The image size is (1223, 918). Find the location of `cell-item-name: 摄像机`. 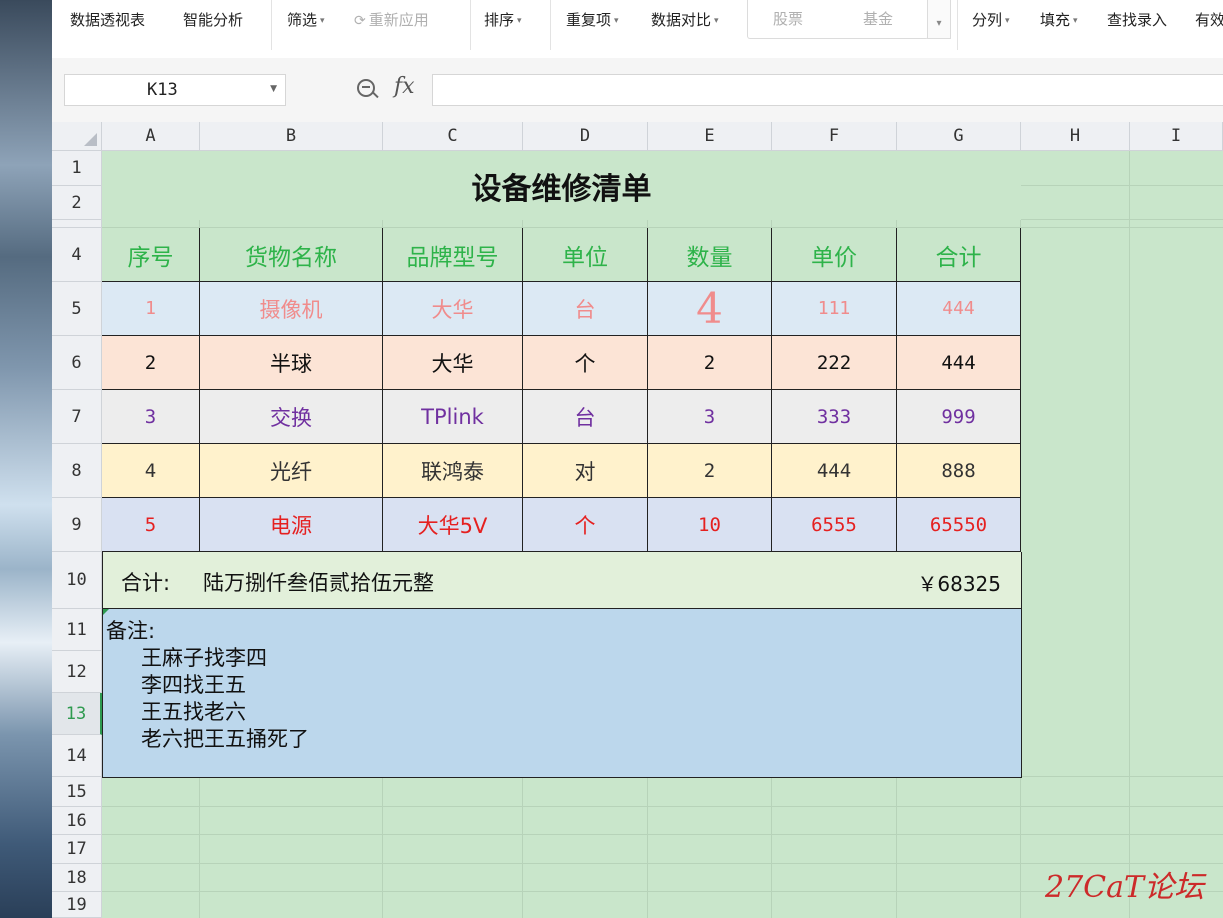

cell-item-name: 摄像机 is located at coordinates (291, 309).